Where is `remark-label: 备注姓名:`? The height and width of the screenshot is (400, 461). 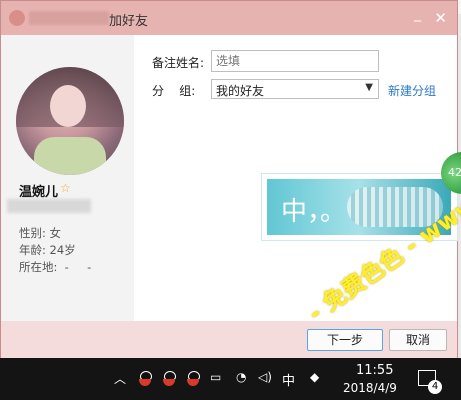
remark-label: 备注姓名: is located at coordinates (178, 63).